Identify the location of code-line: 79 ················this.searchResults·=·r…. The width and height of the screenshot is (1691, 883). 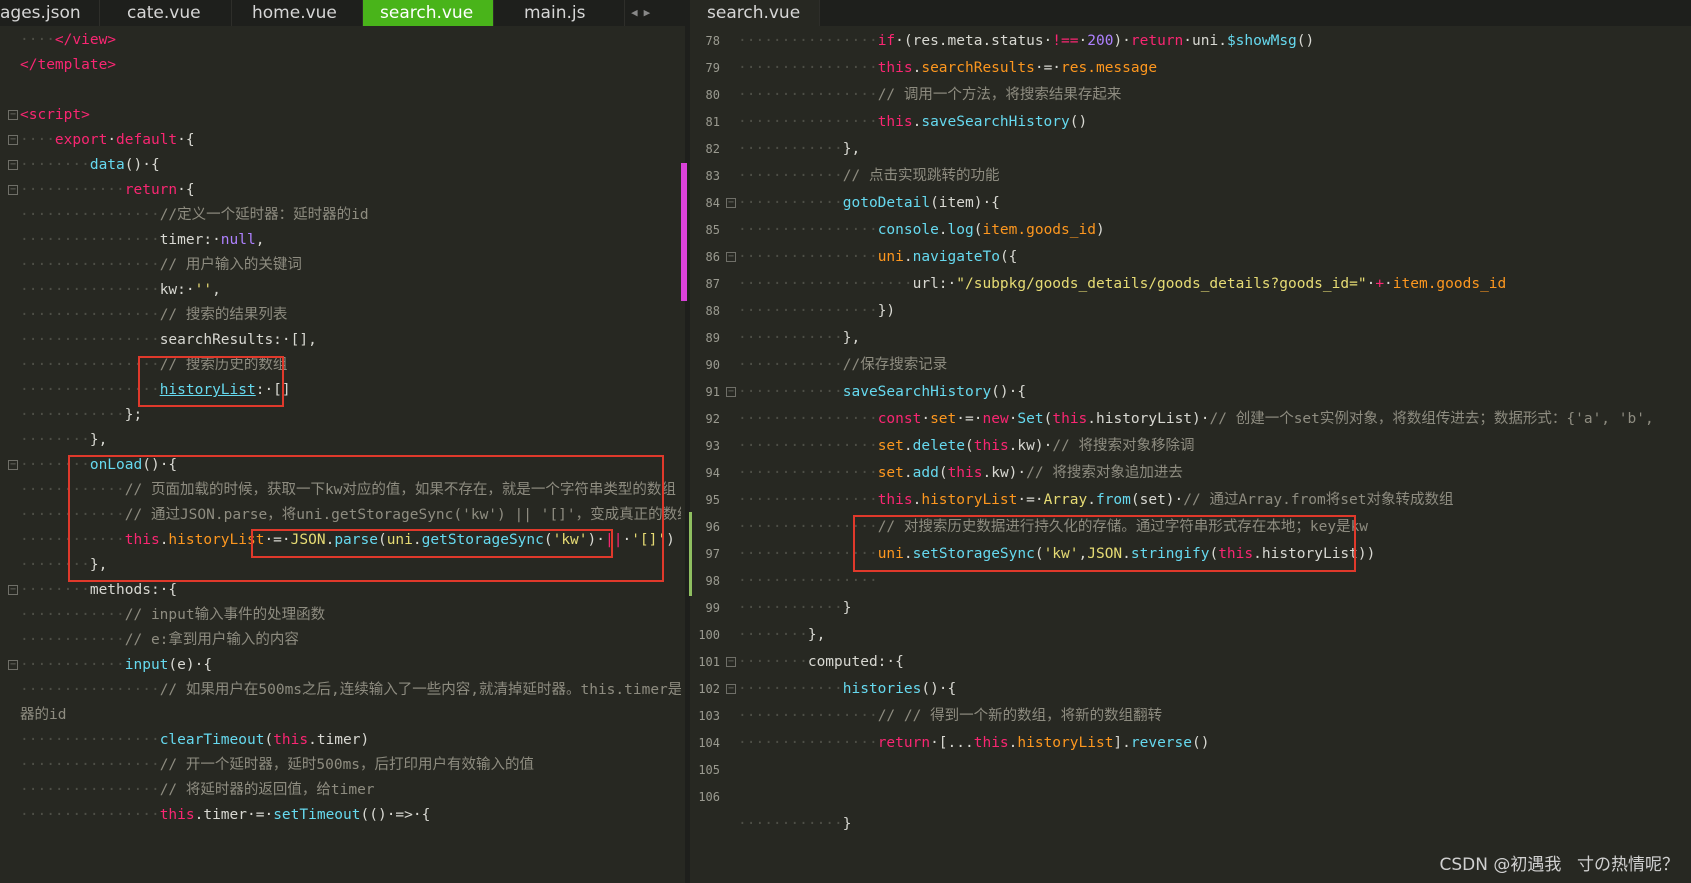
(1191, 68).